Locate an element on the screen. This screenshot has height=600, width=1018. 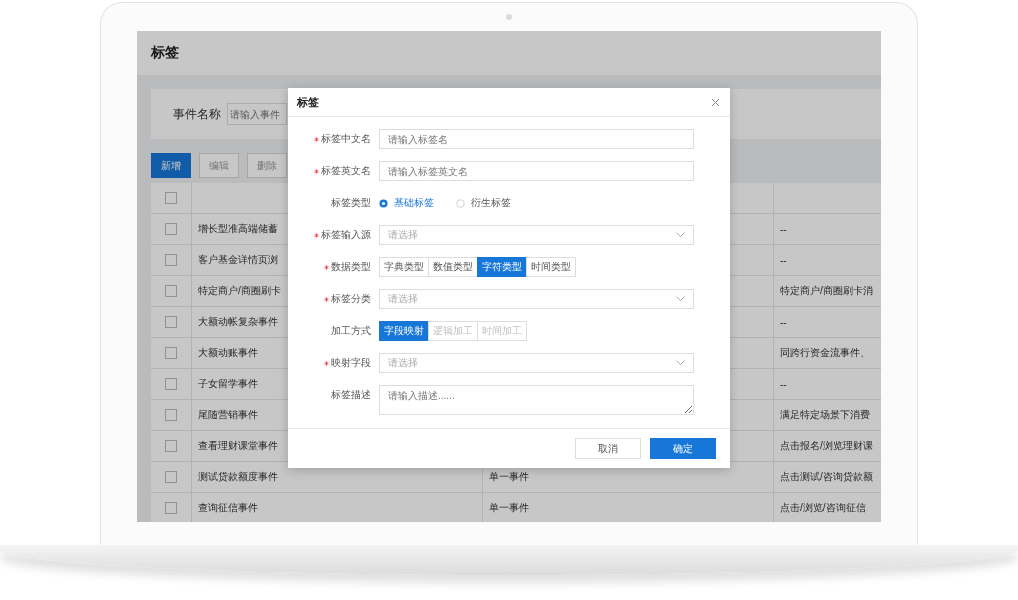
toolbar-button: 删除 is located at coordinates (267, 165).